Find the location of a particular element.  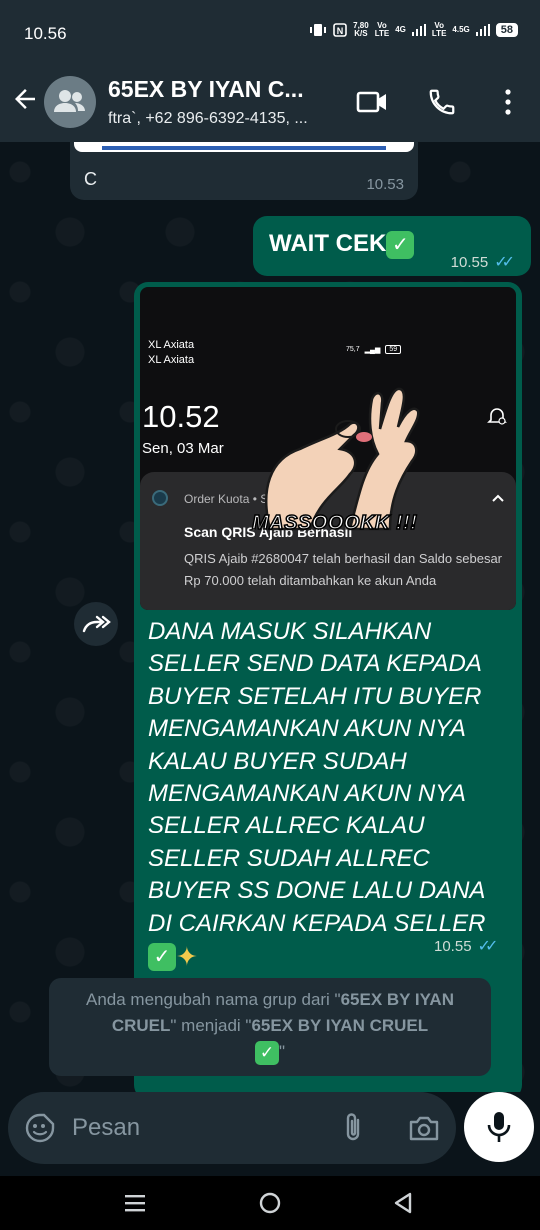

net-speed: 7,80 K/S is located at coordinates (361, 29).